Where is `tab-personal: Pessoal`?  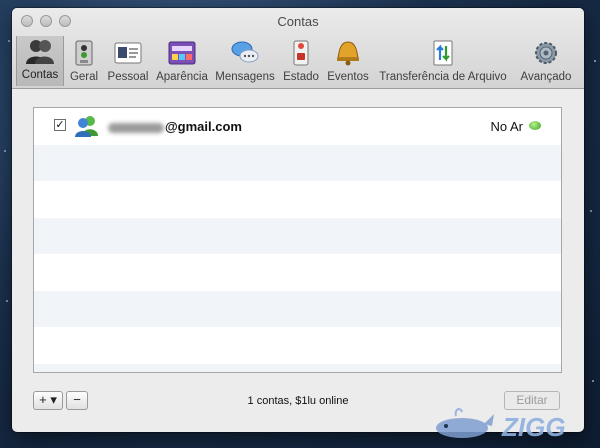 tab-personal: Pessoal is located at coordinates (128, 61).